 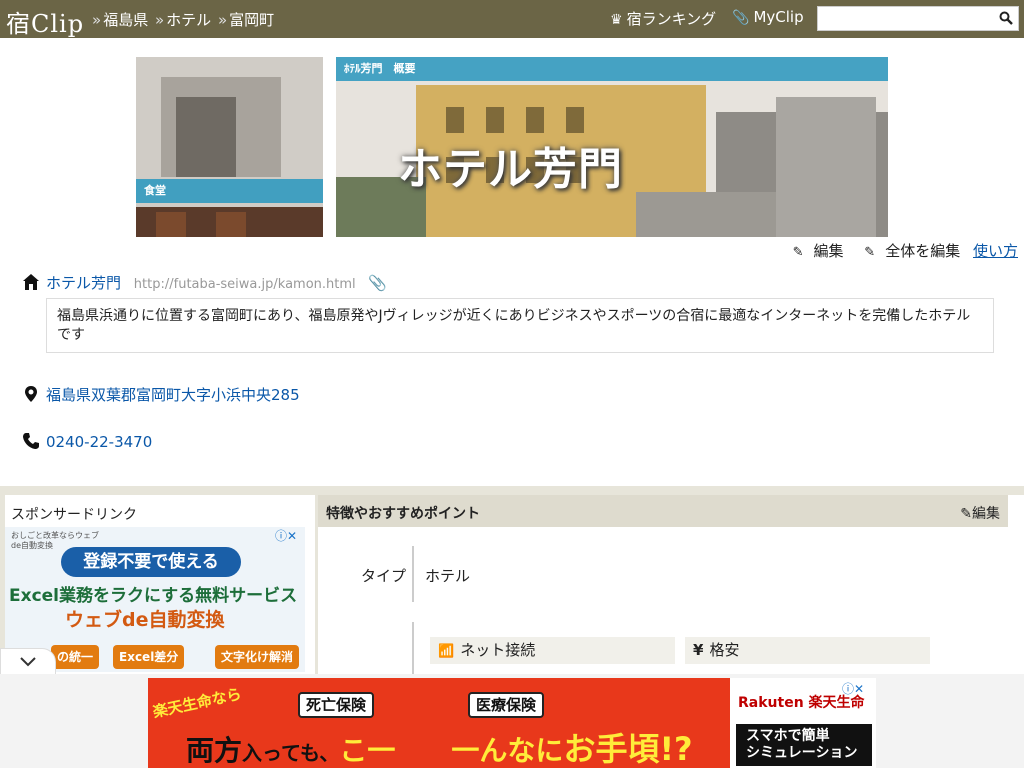 I want to click on edit-all-button: ✎ 全体を編集, so click(x=908, y=251).